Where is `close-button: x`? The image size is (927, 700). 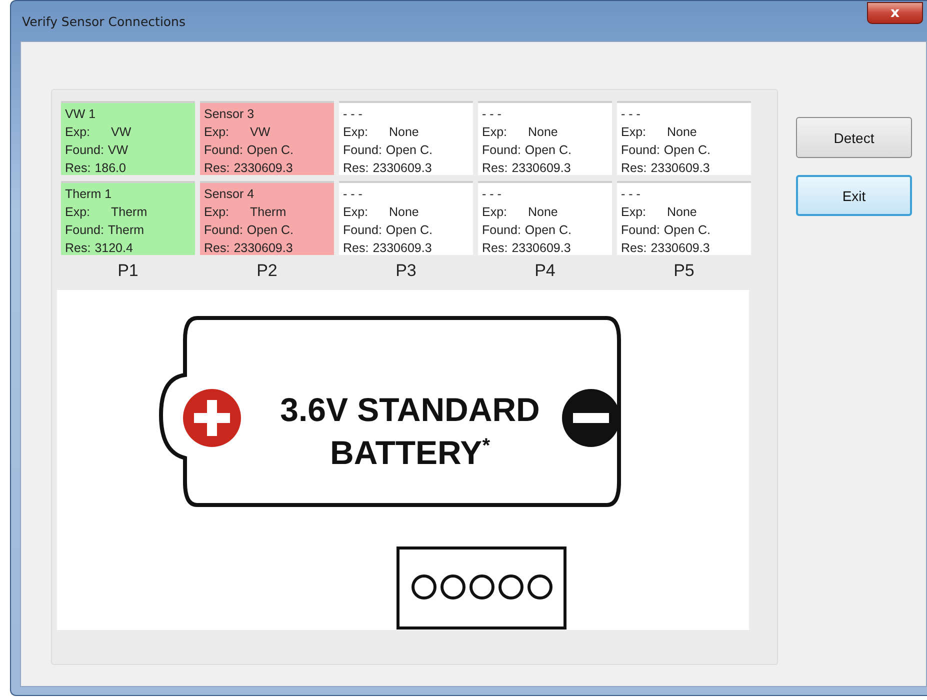 close-button: x is located at coordinates (895, 13).